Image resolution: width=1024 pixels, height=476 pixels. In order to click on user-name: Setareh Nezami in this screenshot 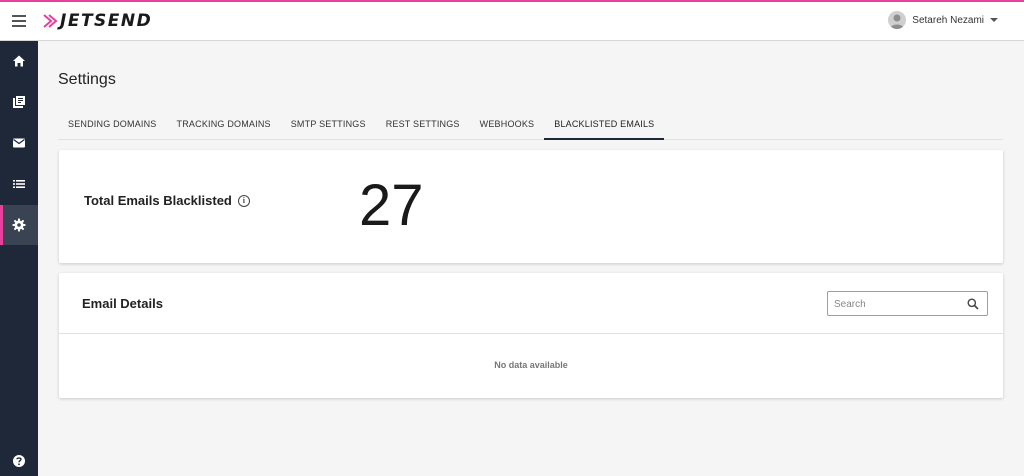, I will do `click(948, 20)`.